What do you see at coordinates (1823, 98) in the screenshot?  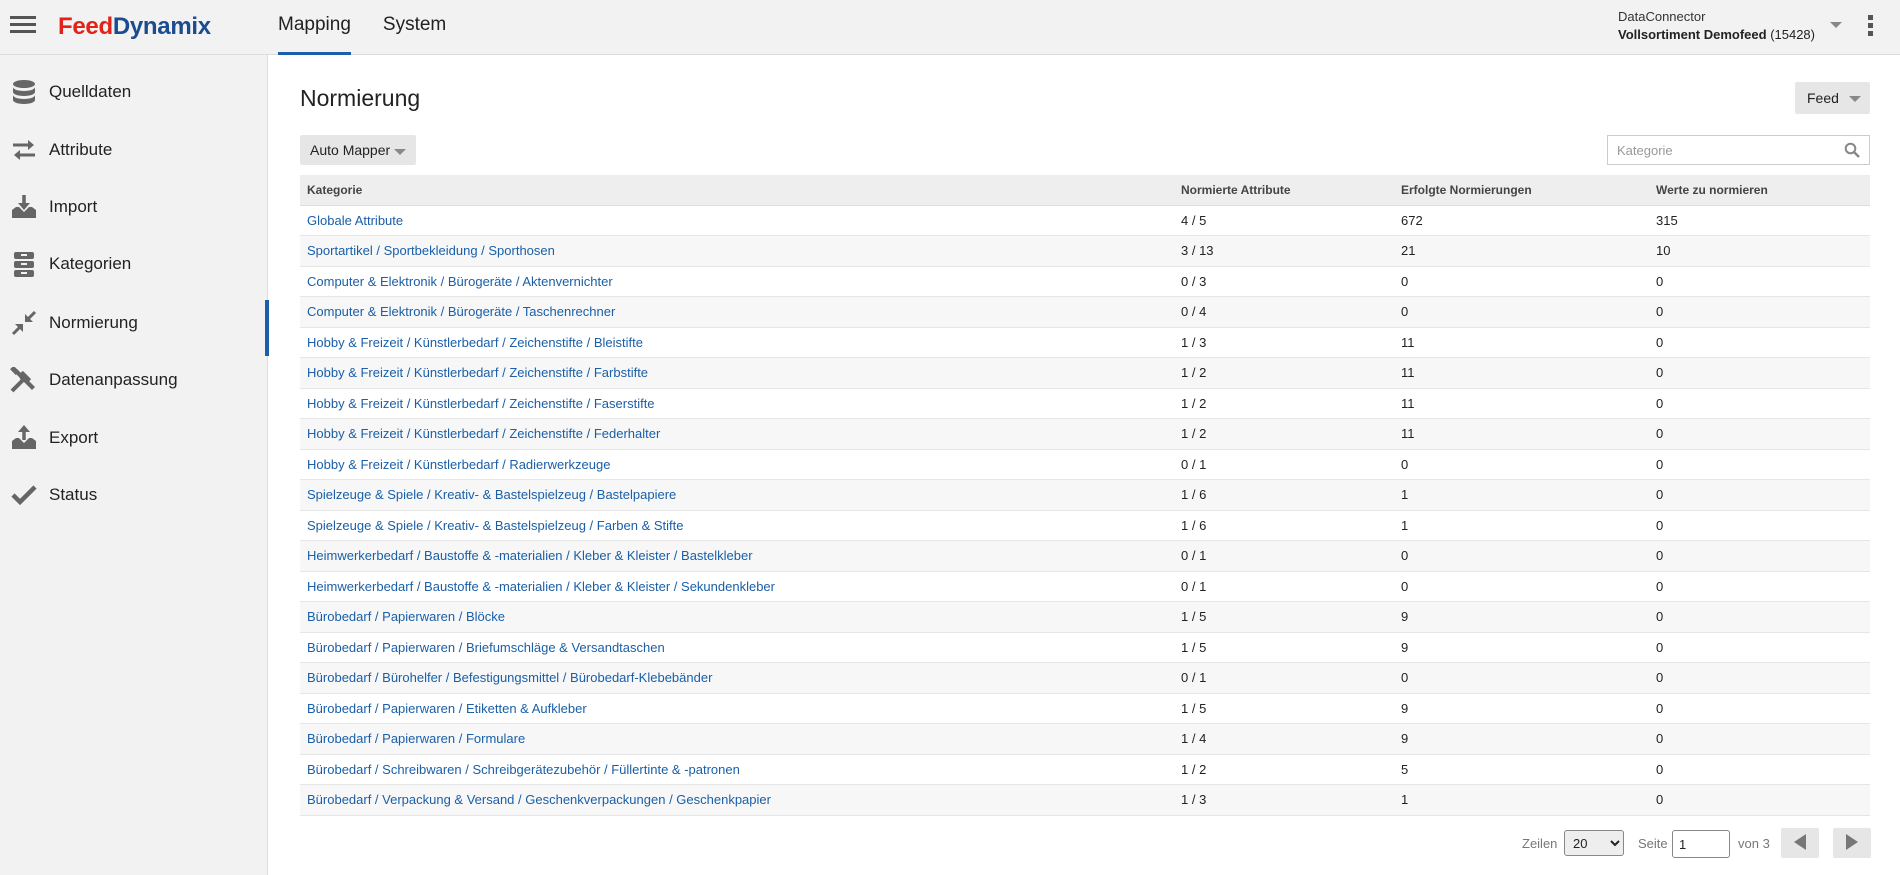 I see `feed-button-label: Feed` at bounding box center [1823, 98].